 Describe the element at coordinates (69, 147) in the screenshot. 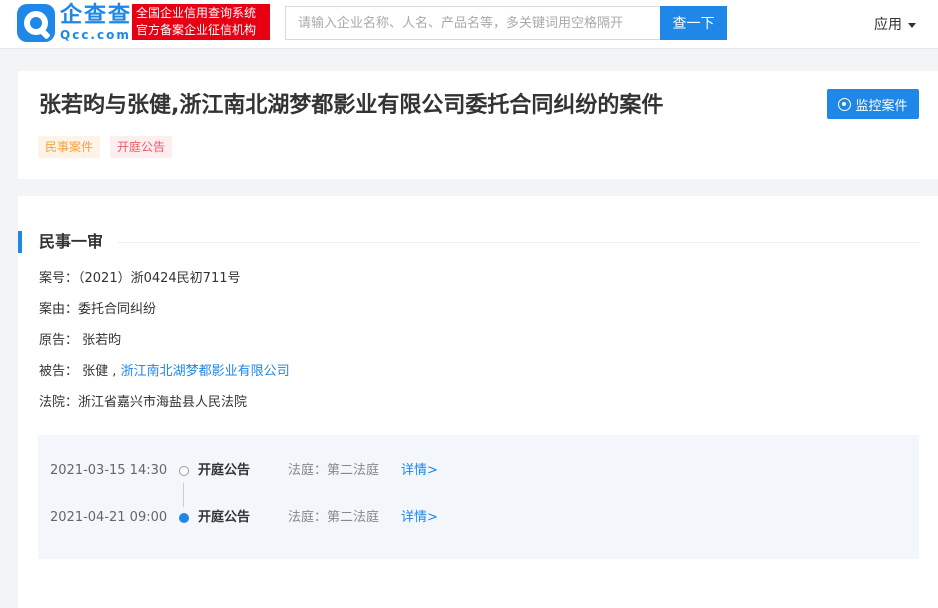

I see `tag-civil-case: 民事案件` at that location.